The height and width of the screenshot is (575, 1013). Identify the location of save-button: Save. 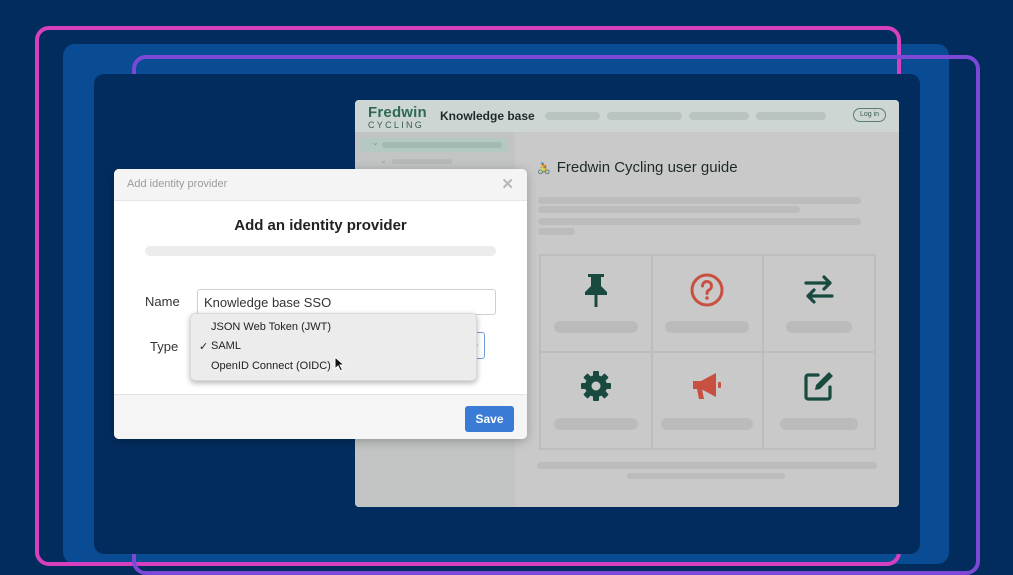
(489, 419).